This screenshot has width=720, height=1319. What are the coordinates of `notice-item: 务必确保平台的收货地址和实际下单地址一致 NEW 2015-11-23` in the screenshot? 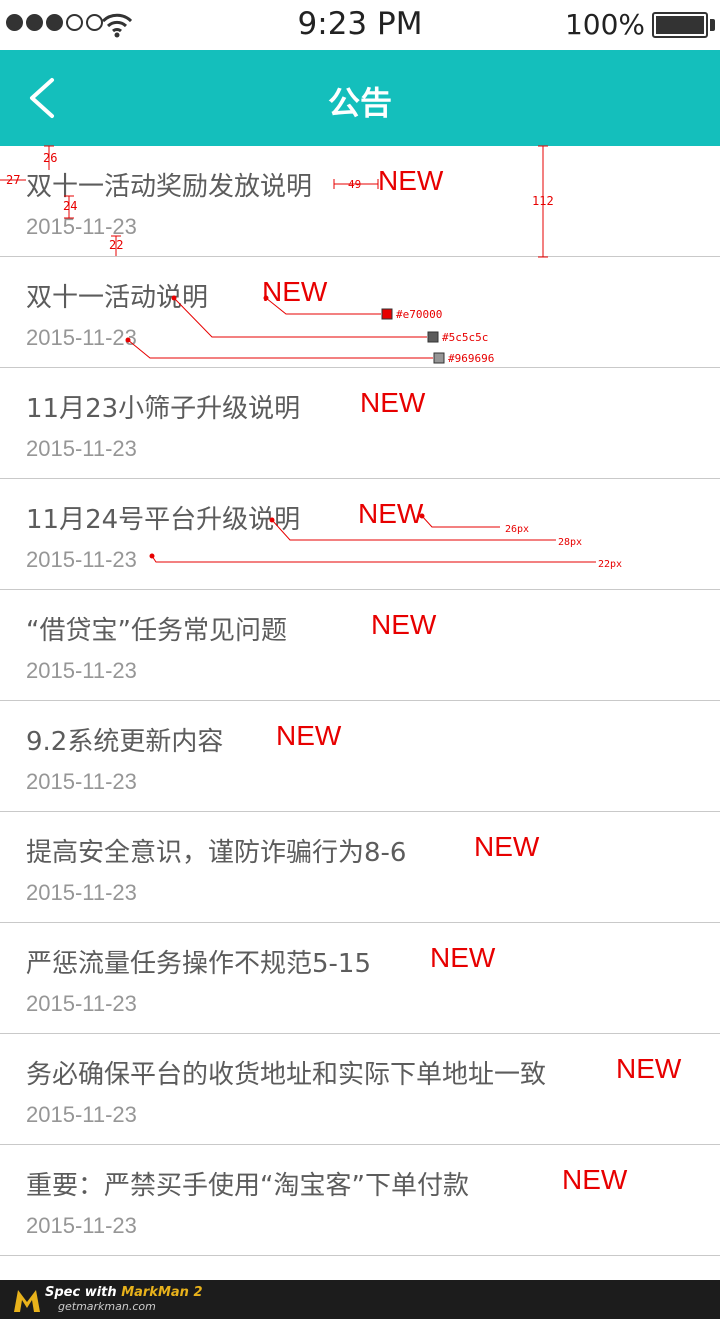 It's located at (360, 1089).